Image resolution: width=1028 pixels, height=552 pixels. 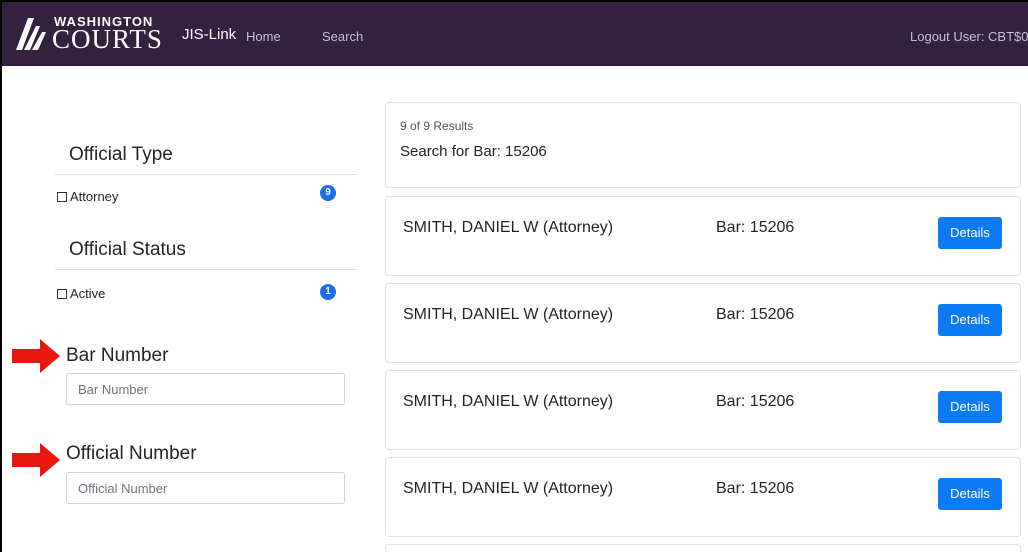 What do you see at coordinates (127, 249) in the screenshot?
I see `official-status-heading: Official Status` at bounding box center [127, 249].